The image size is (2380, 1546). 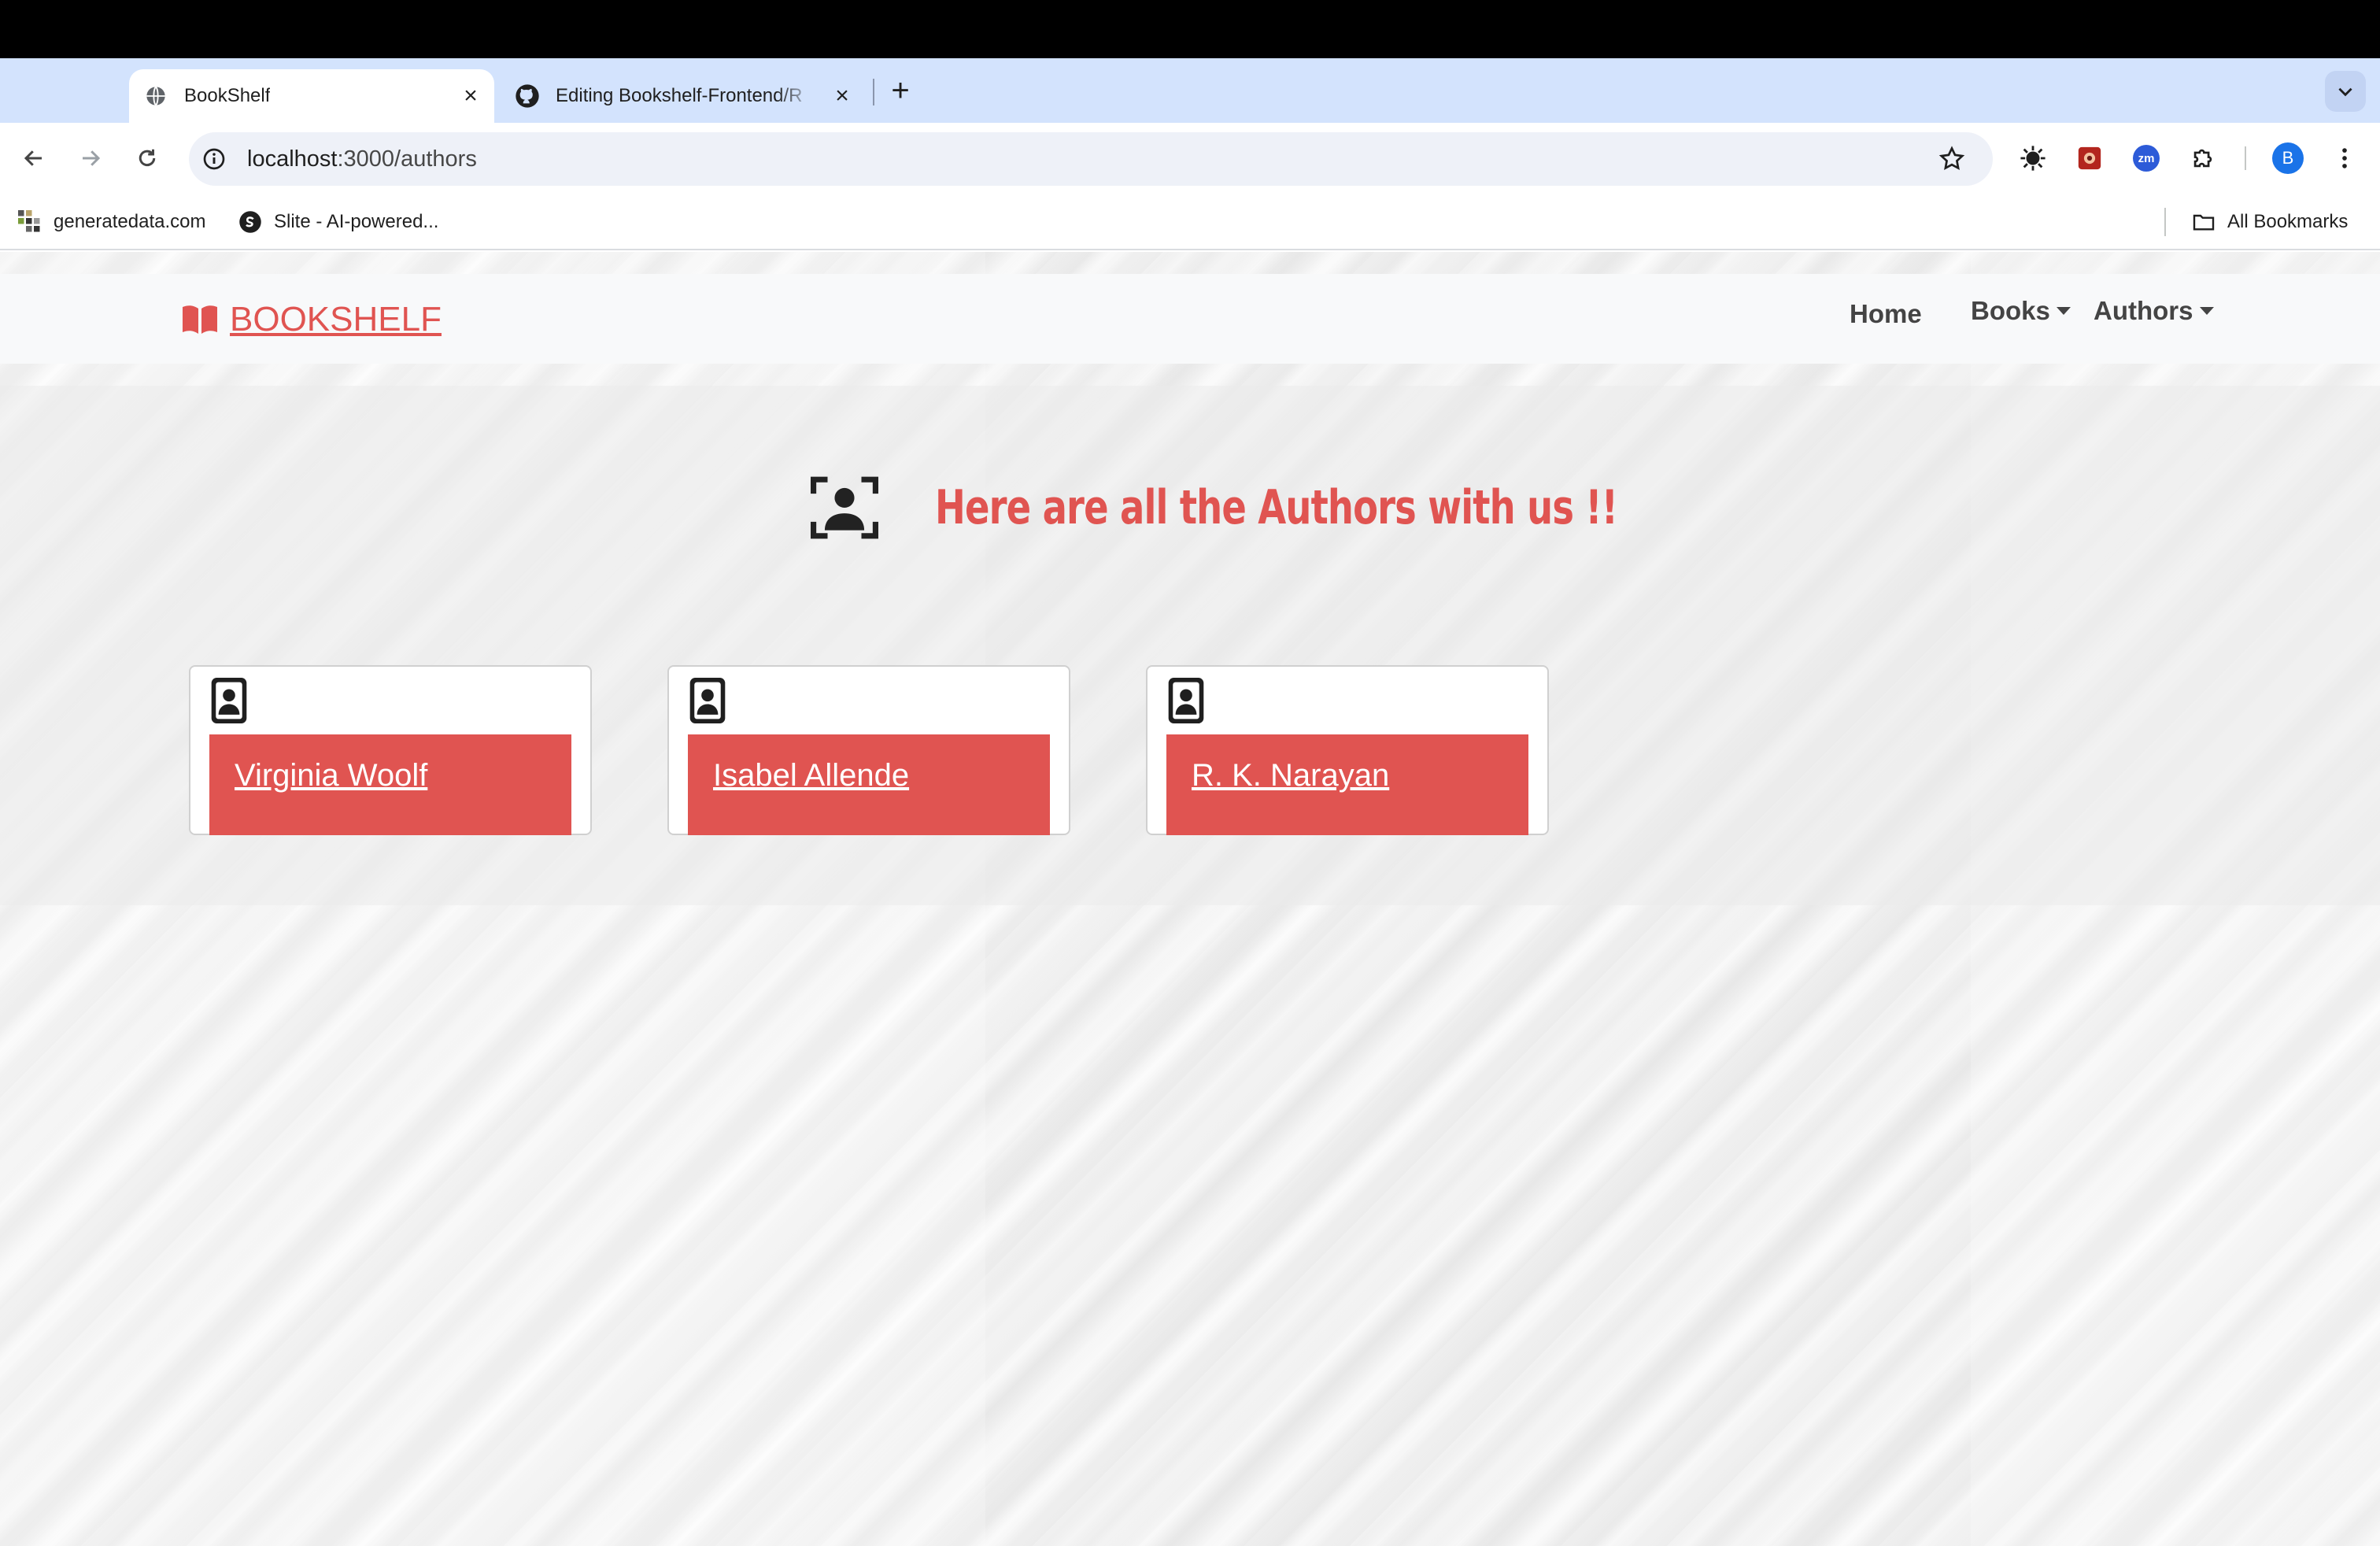 I want to click on page-heading: Here are all the Authors with us !!, so click(x=1269, y=507).